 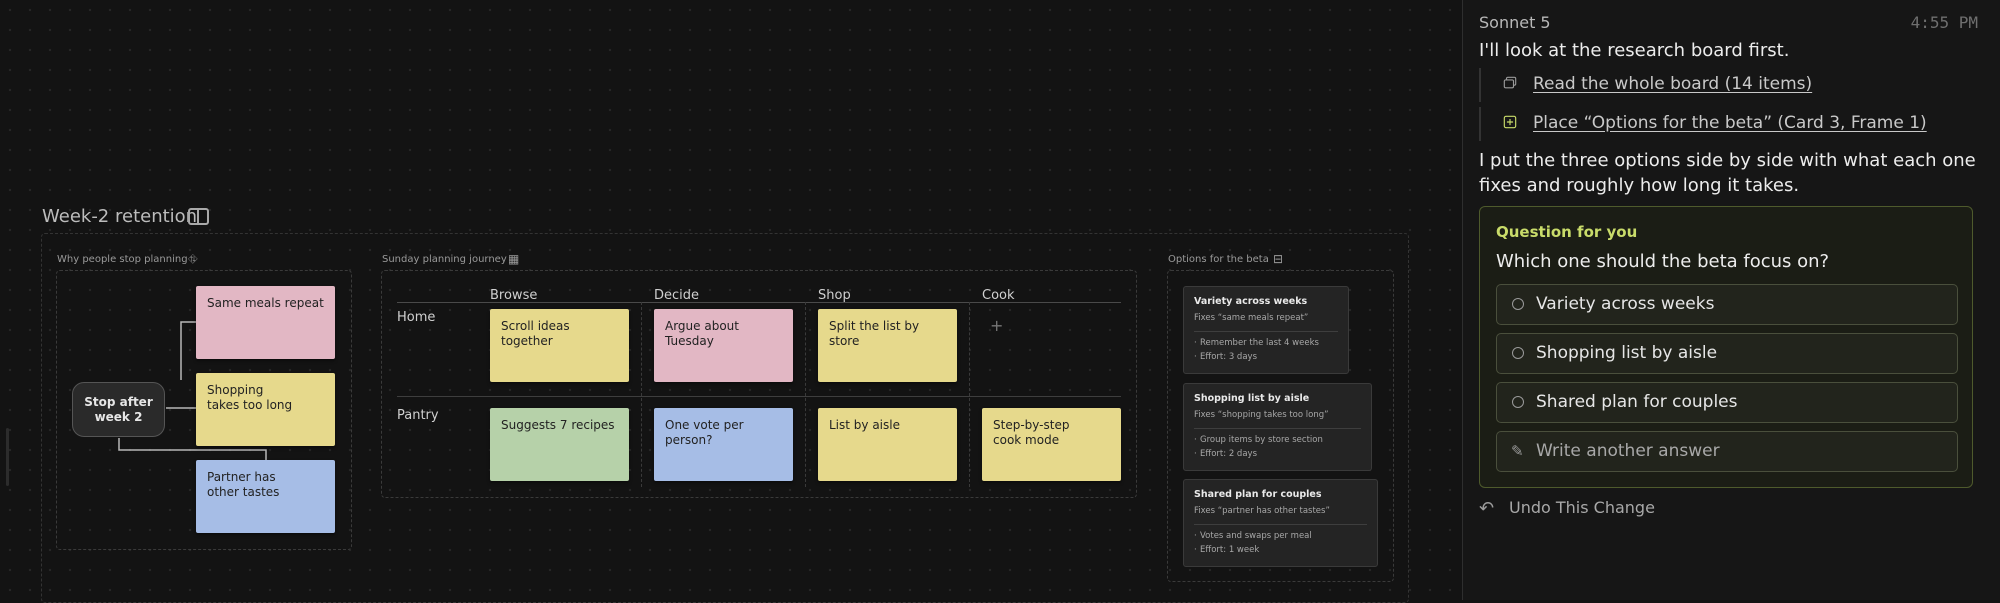 I want to click on canvas-scroll-handle, so click(x=7, y=457).